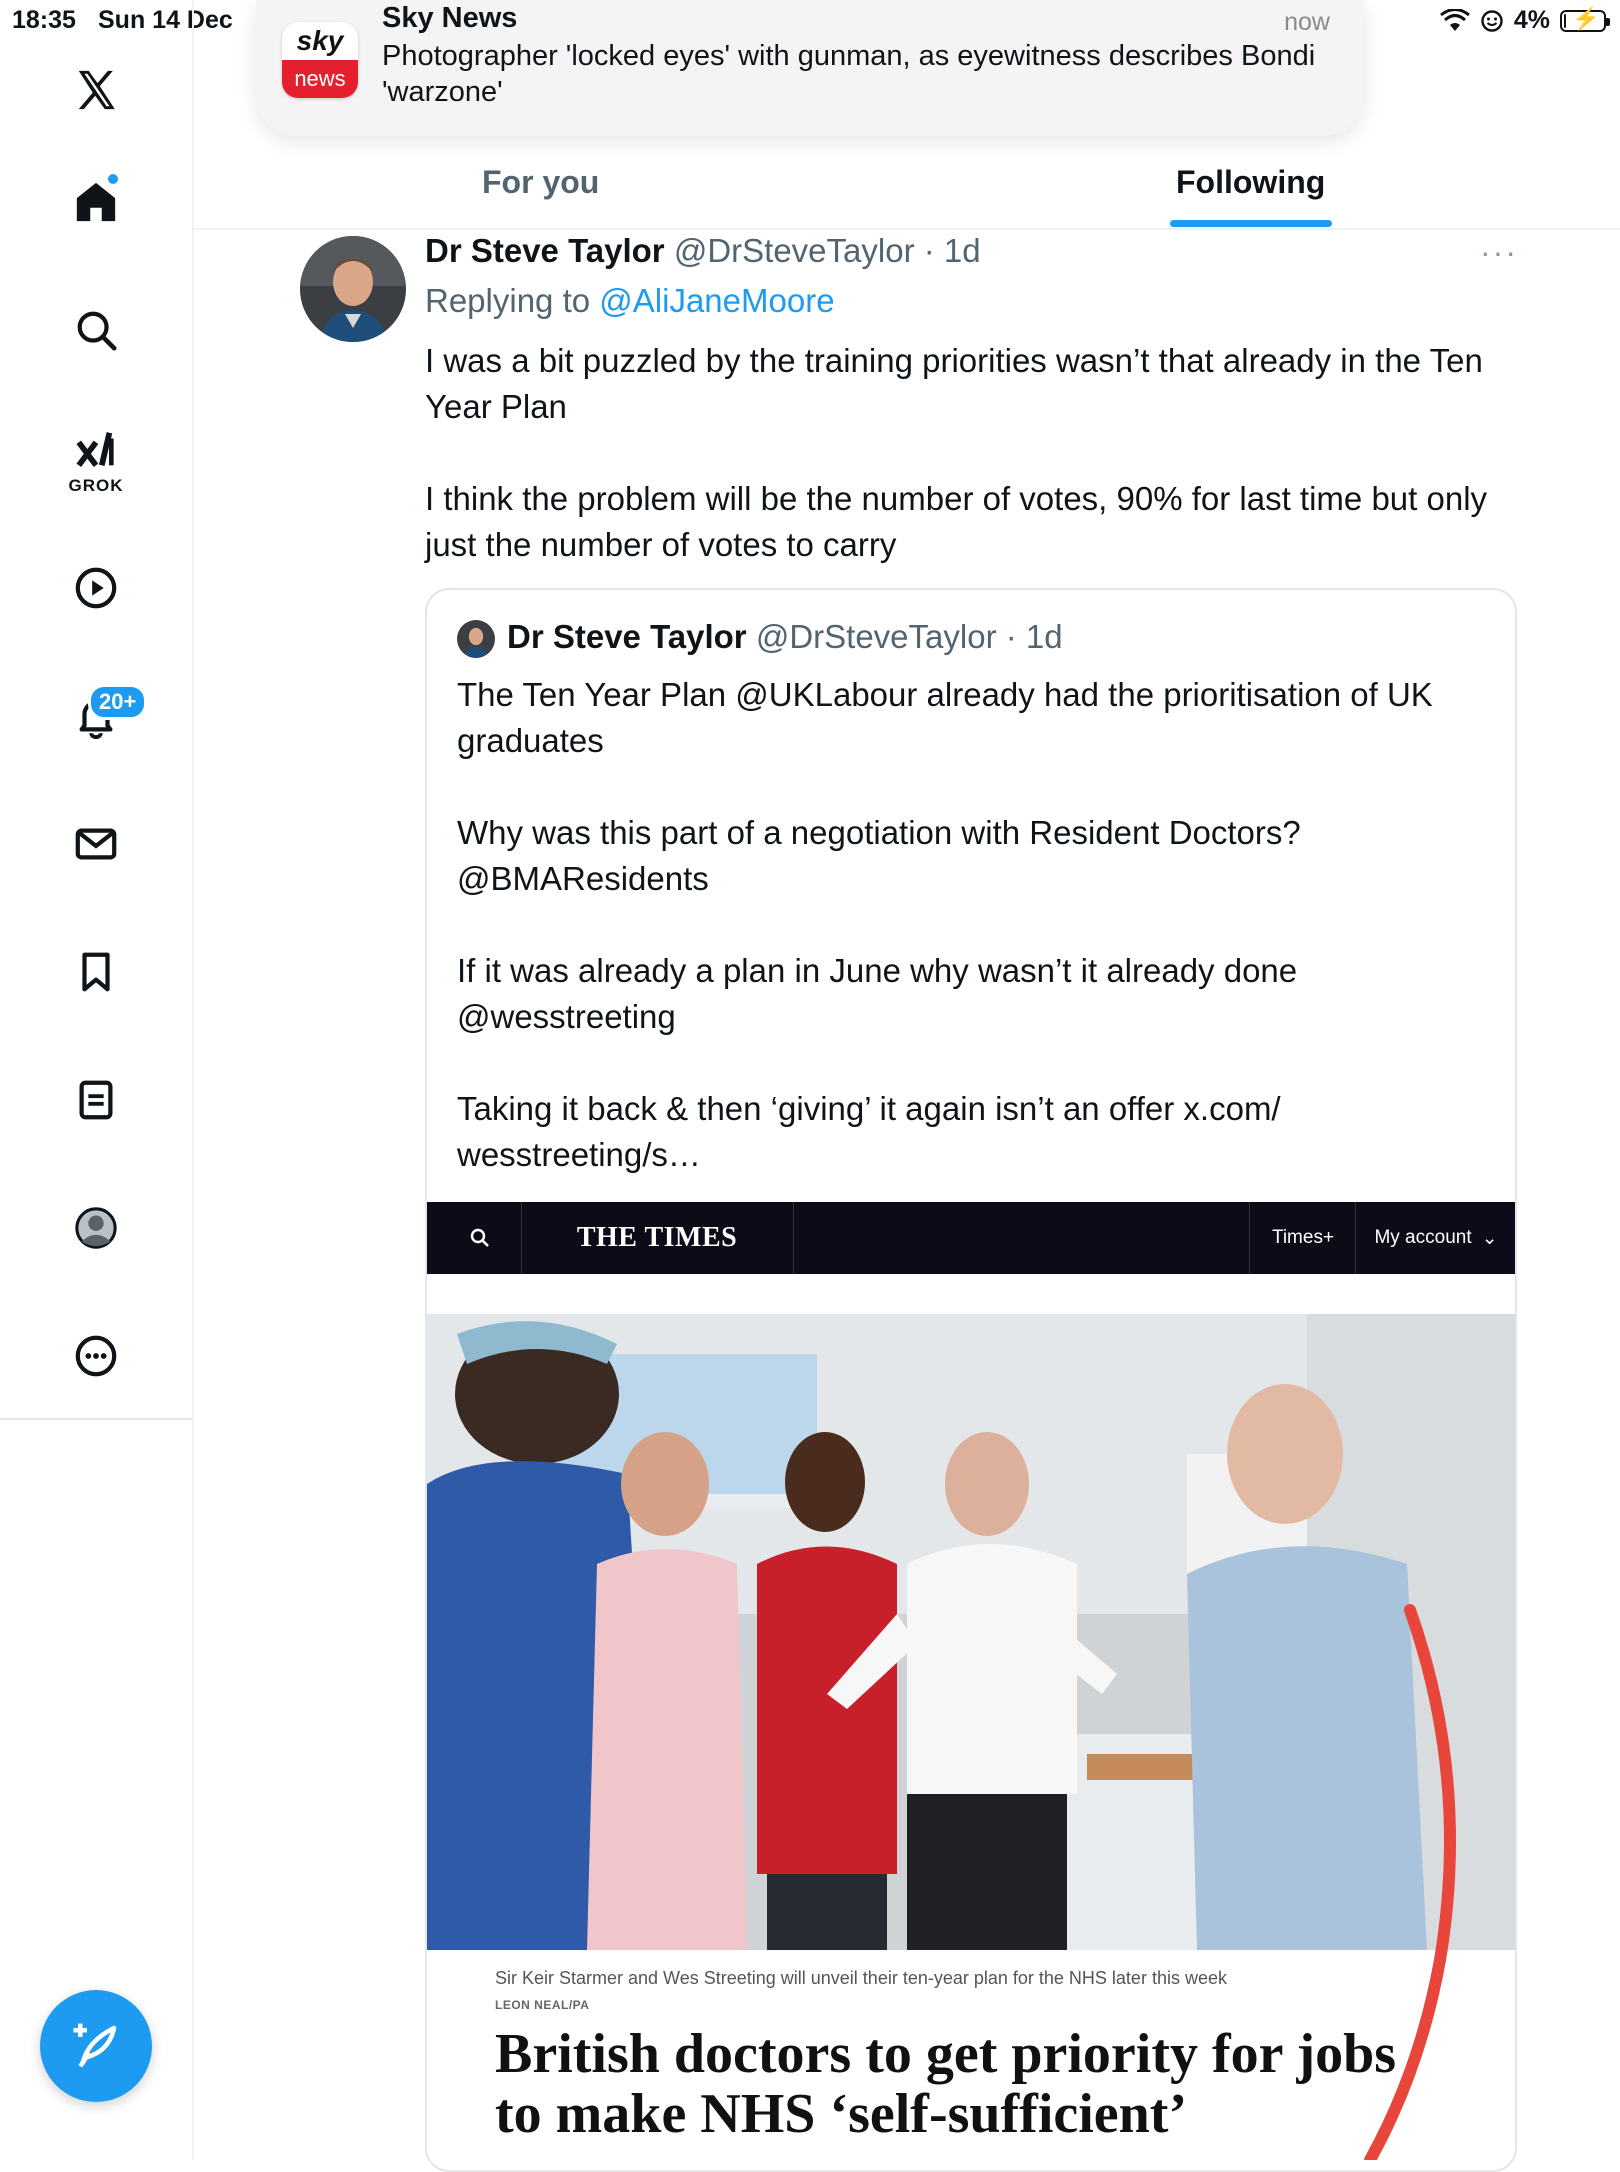 The width and height of the screenshot is (1620, 2172). Describe the element at coordinates (508, 300) in the screenshot. I see `replying-to-label: Replying to` at that location.